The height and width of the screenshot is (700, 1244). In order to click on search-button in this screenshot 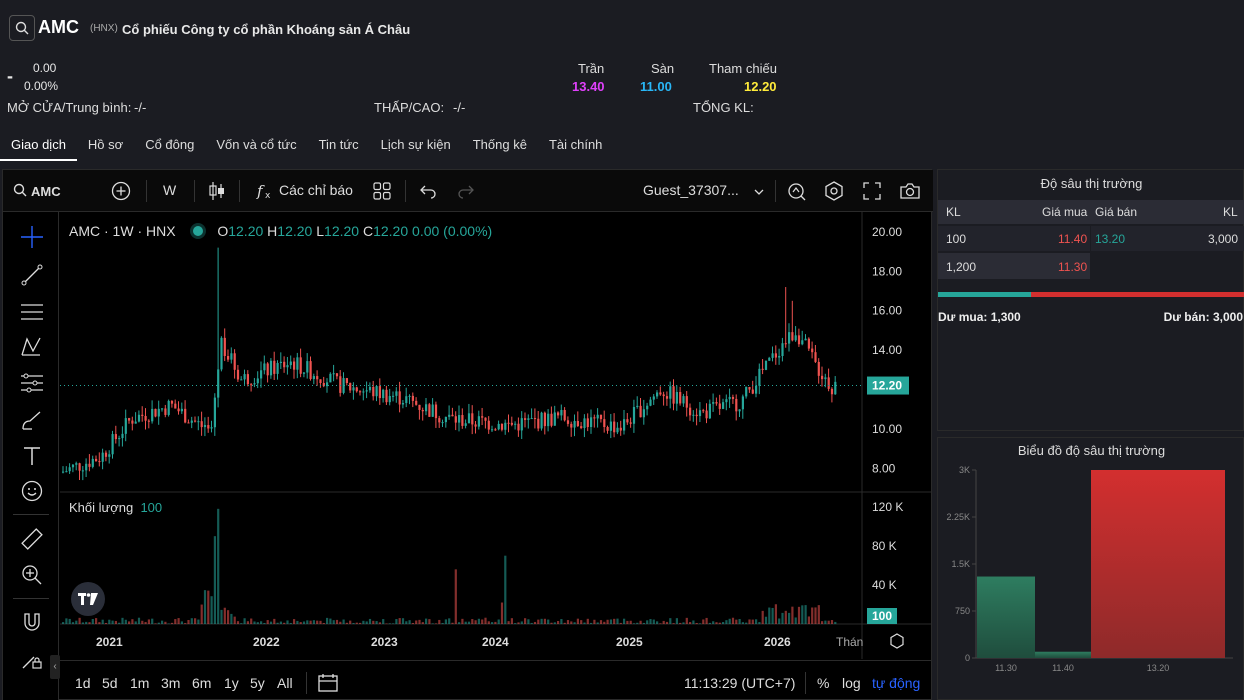, I will do `click(22, 28)`.